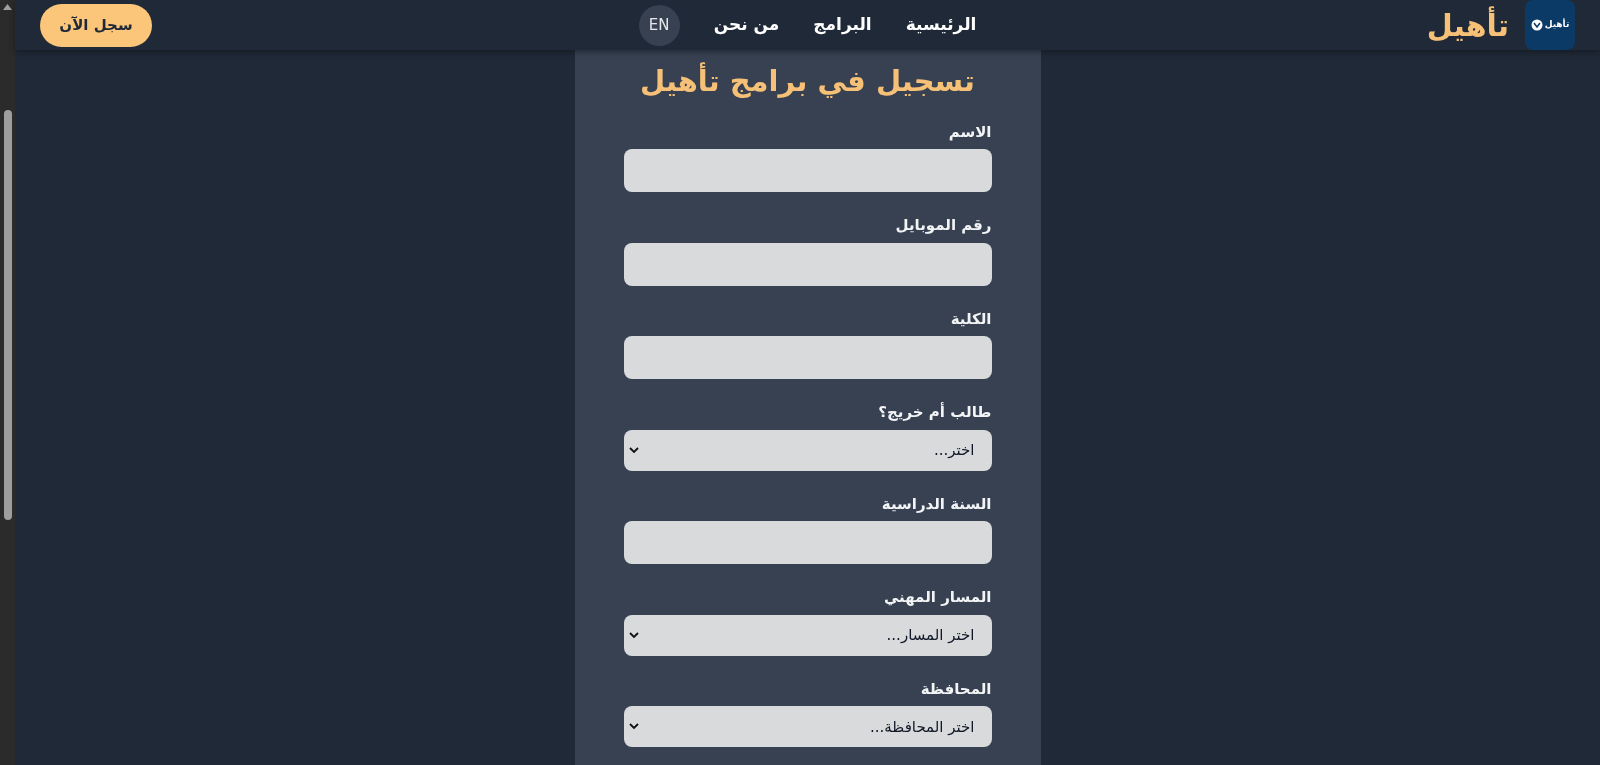  I want to click on scroll-up-arrow-icon, so click(7, 7).